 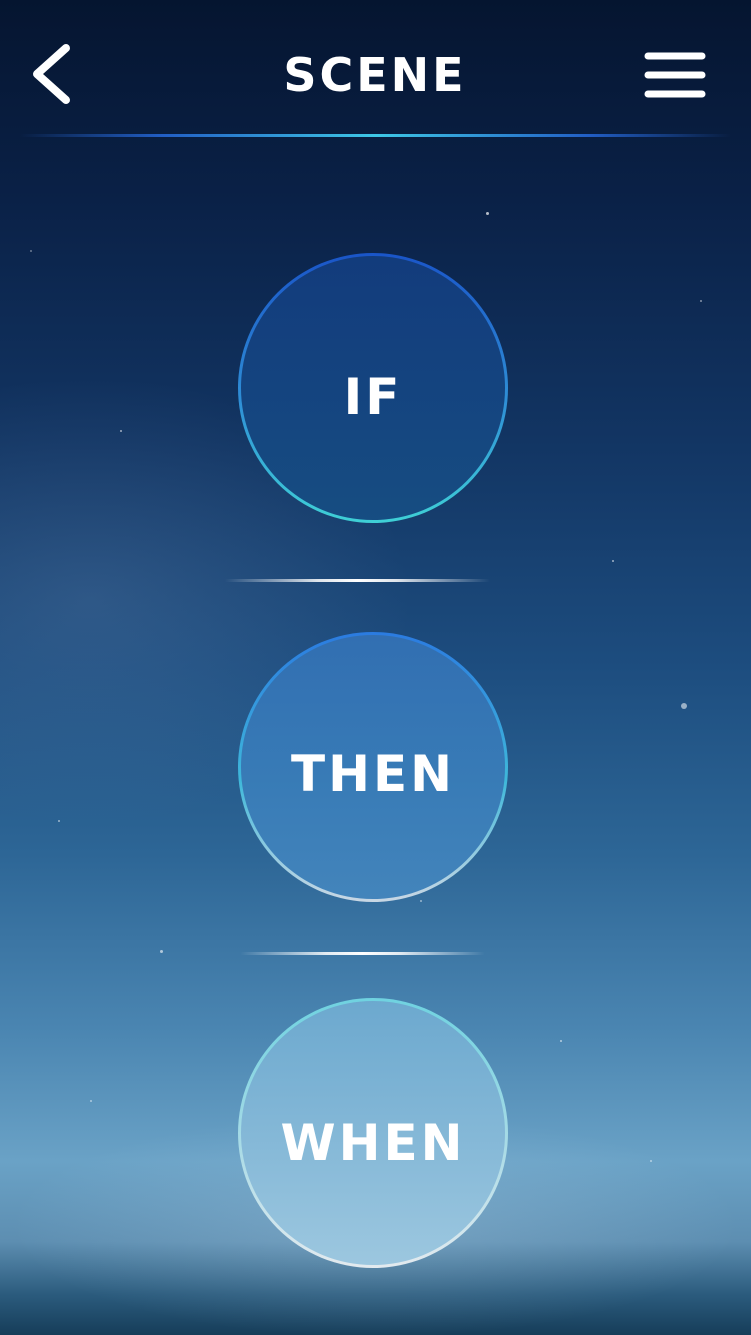 I want to click on chevron-left-icon, so click(x=51, y=74).